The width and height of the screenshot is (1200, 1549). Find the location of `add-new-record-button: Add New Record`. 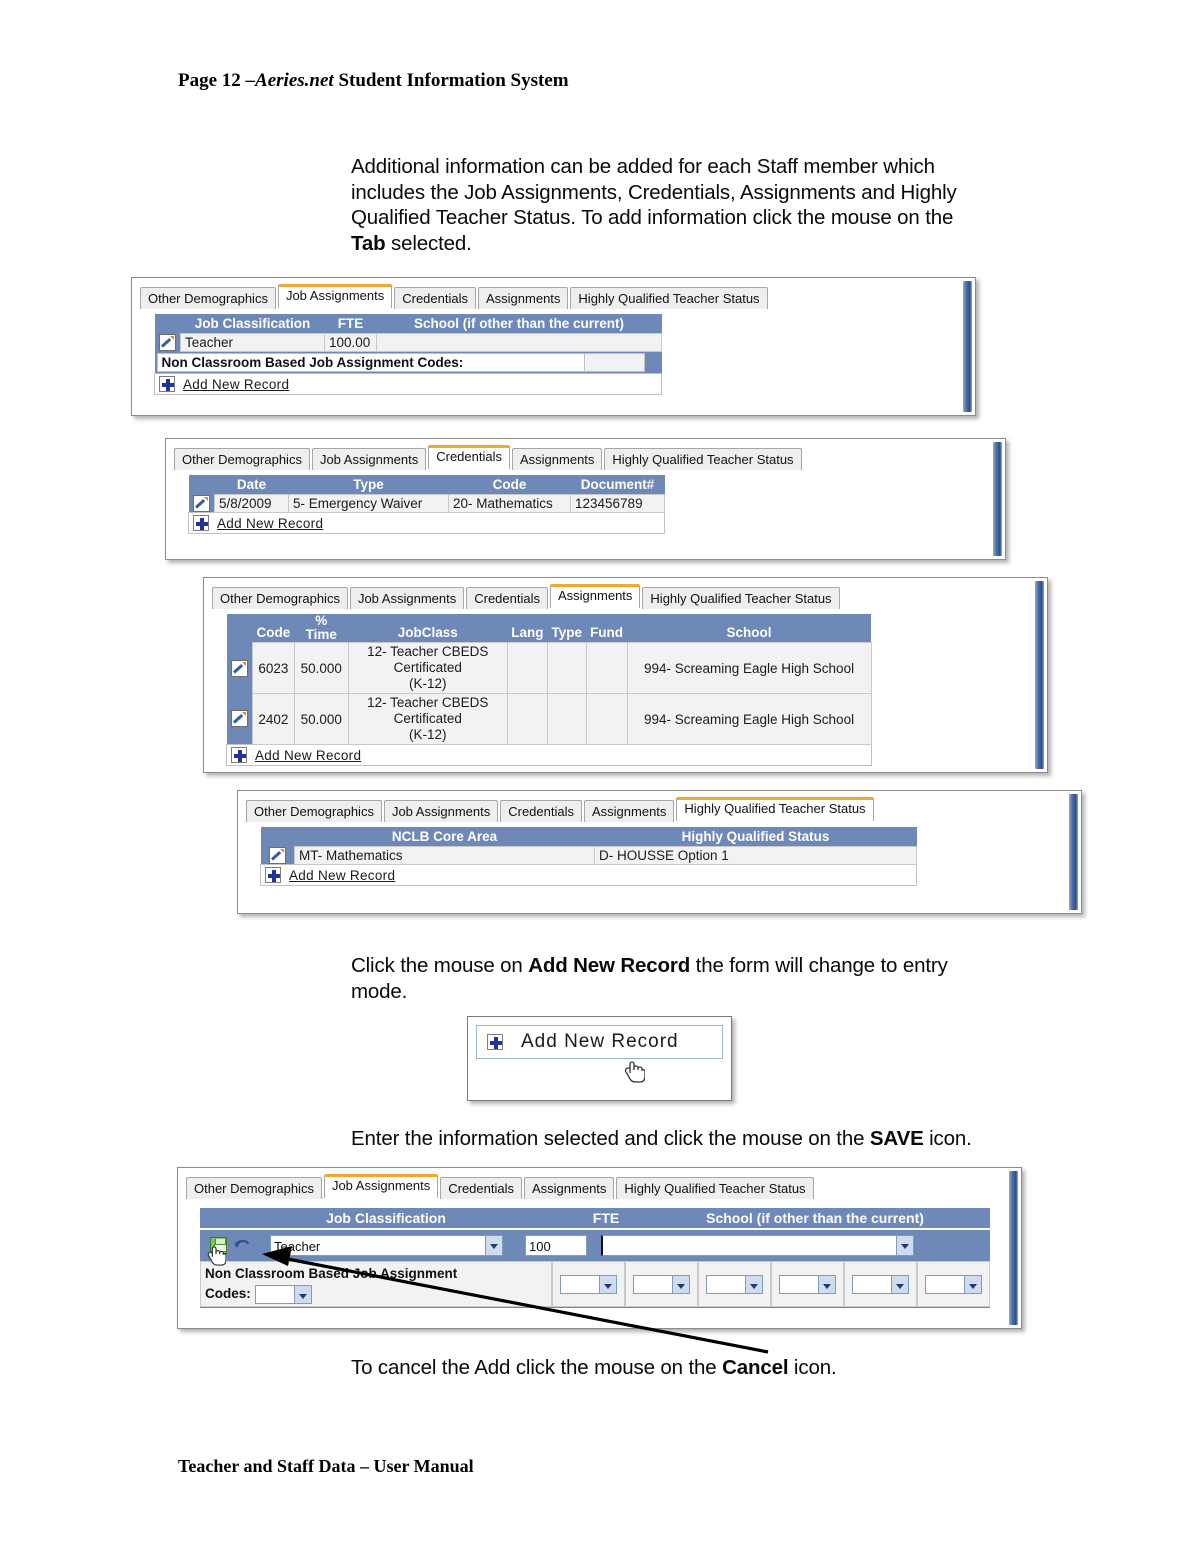

add-new-record-button: Add New Record is located at coordinates (599, 1042).